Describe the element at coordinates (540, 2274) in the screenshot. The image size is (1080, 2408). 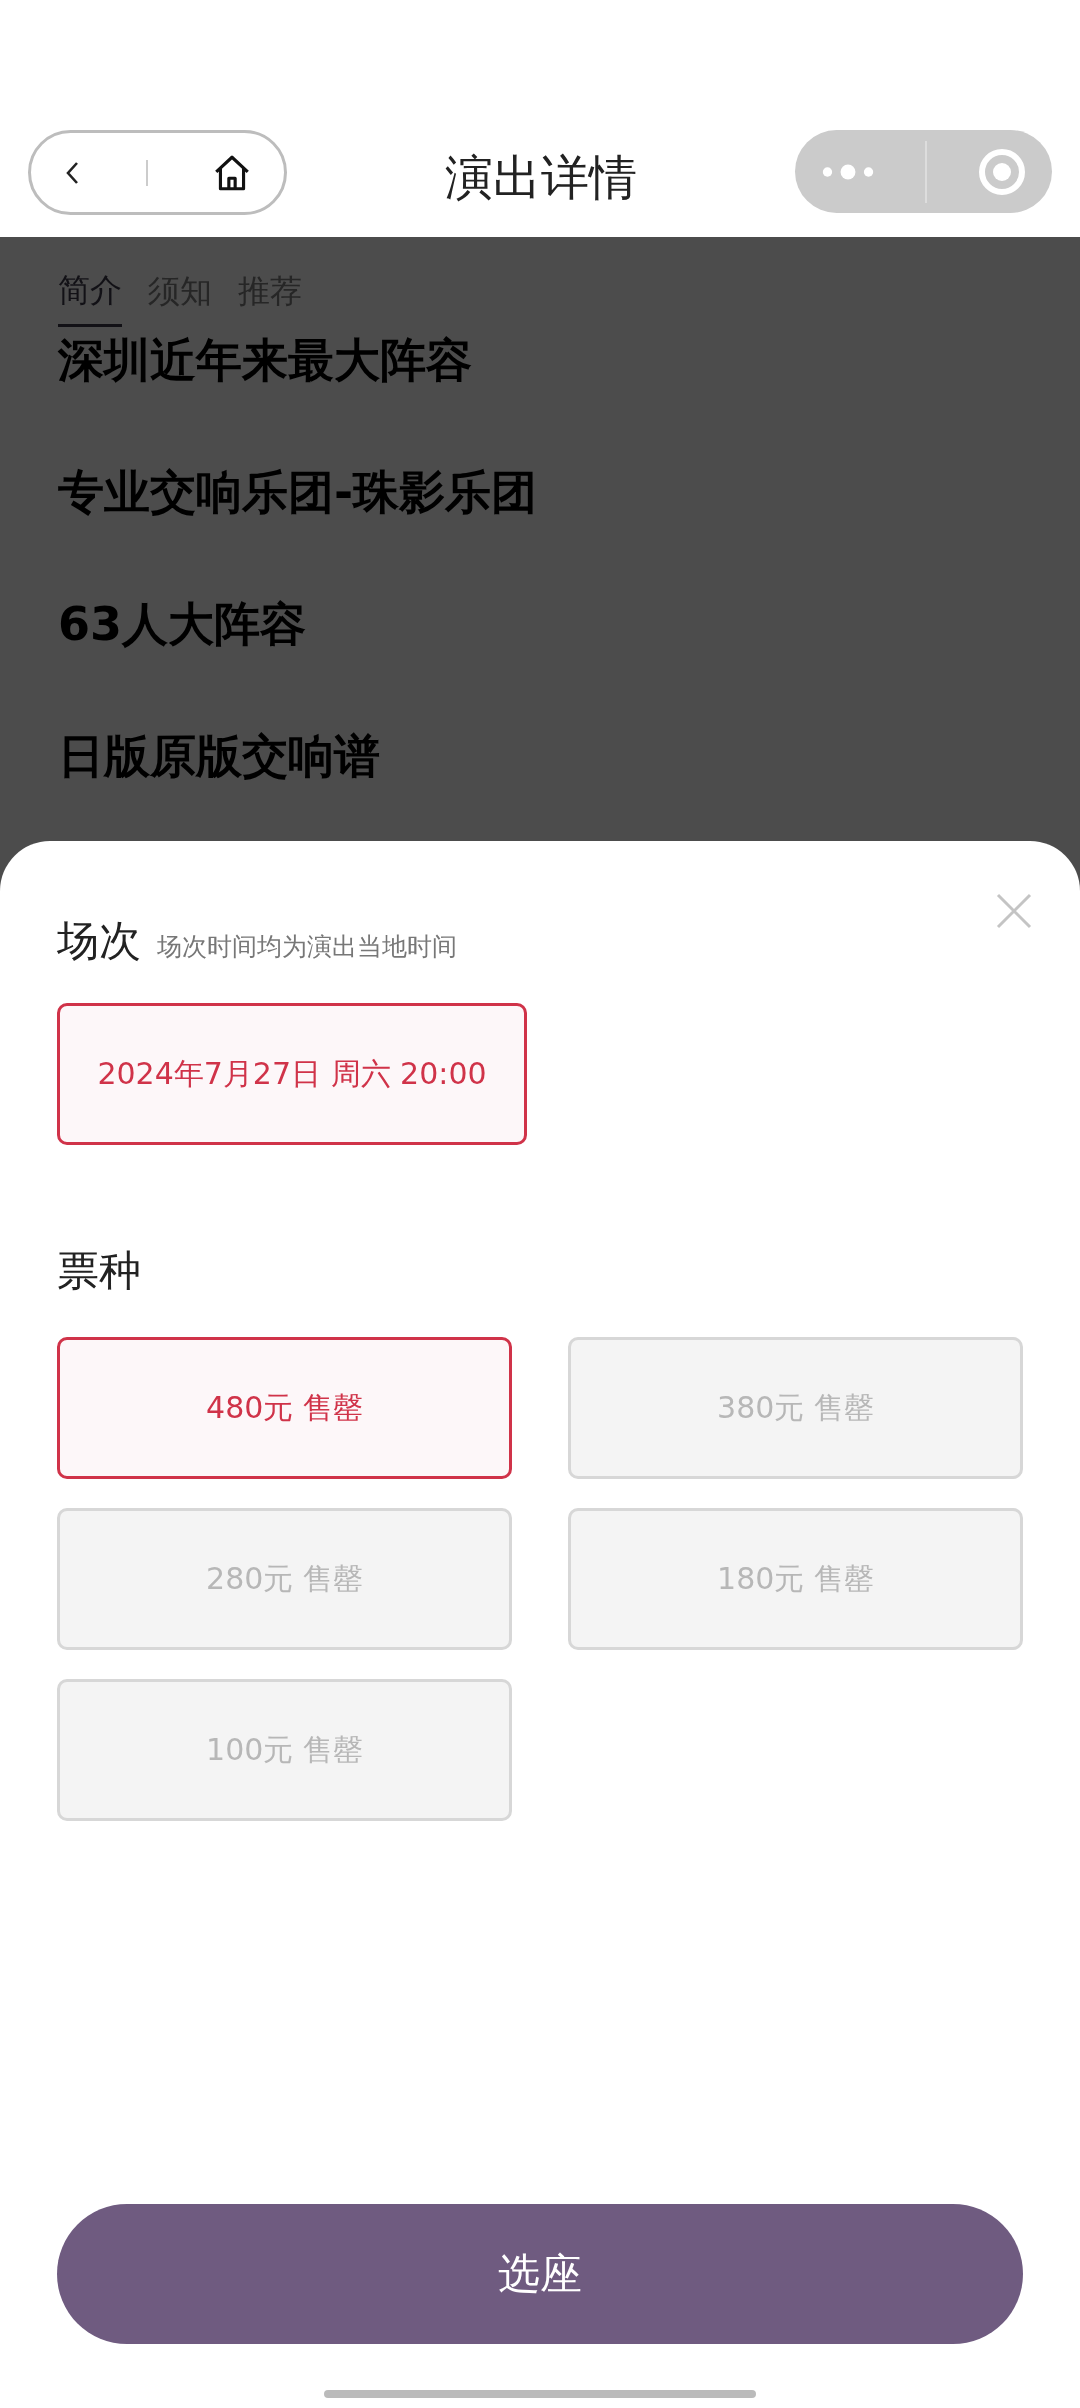
I see `select-seat-button: 选座` at that location.